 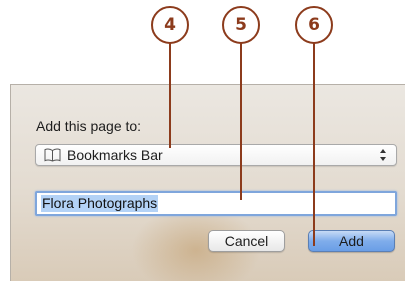 What do you see at coordinates (314, 144) in the screenshot?
I see `callout-6-leader` at bounding box center [314, 144].